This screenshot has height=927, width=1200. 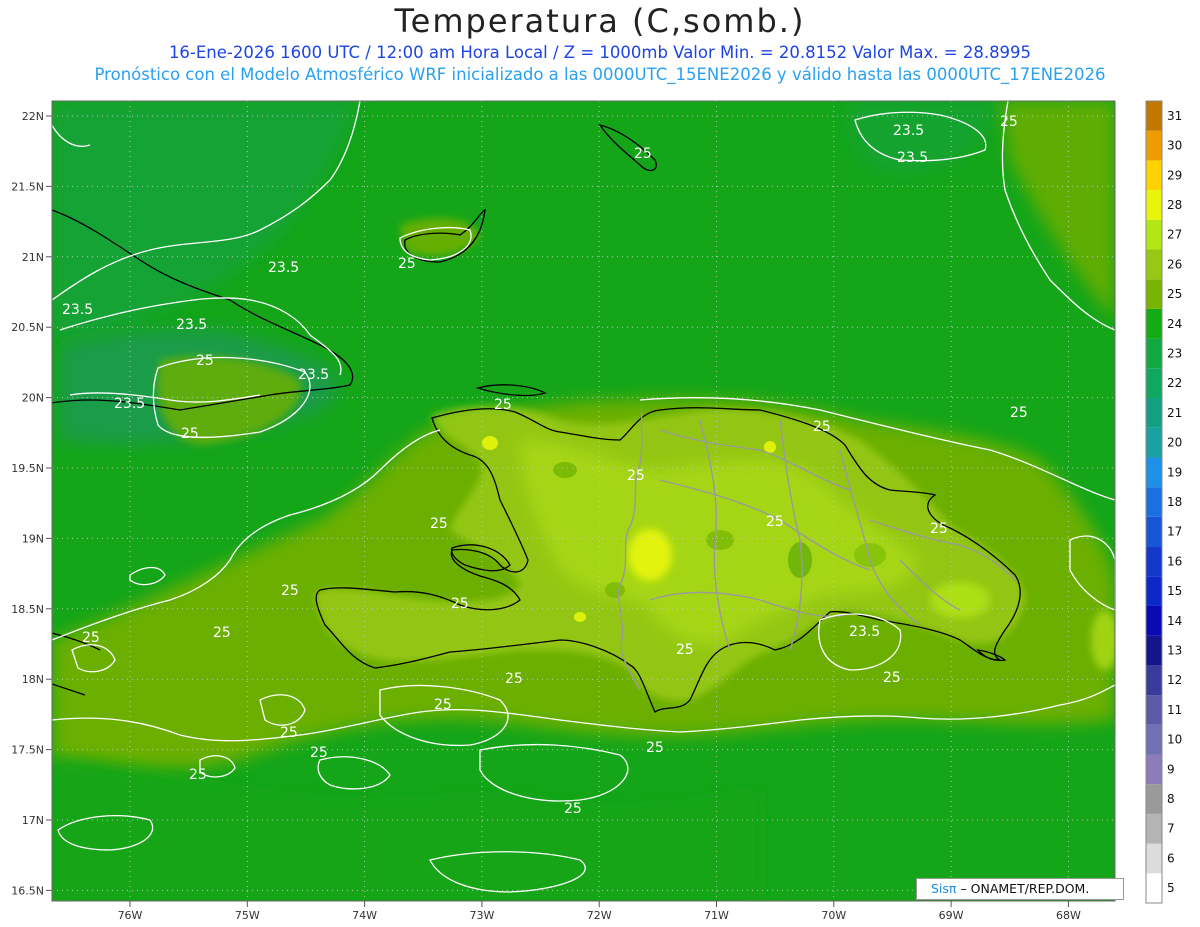 What do you see at coordinates (33, 679) in the screenshot?
I see `lat-label: 18N` at bounding box center [33, 679].